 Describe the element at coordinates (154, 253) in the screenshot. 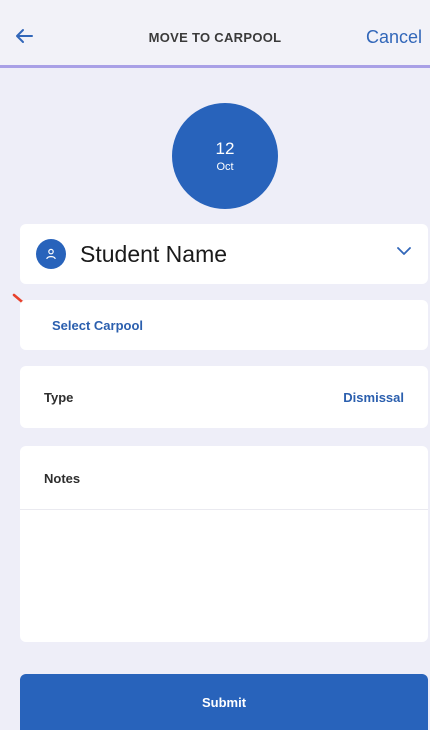

I see `student-name: Student Name` at that location.